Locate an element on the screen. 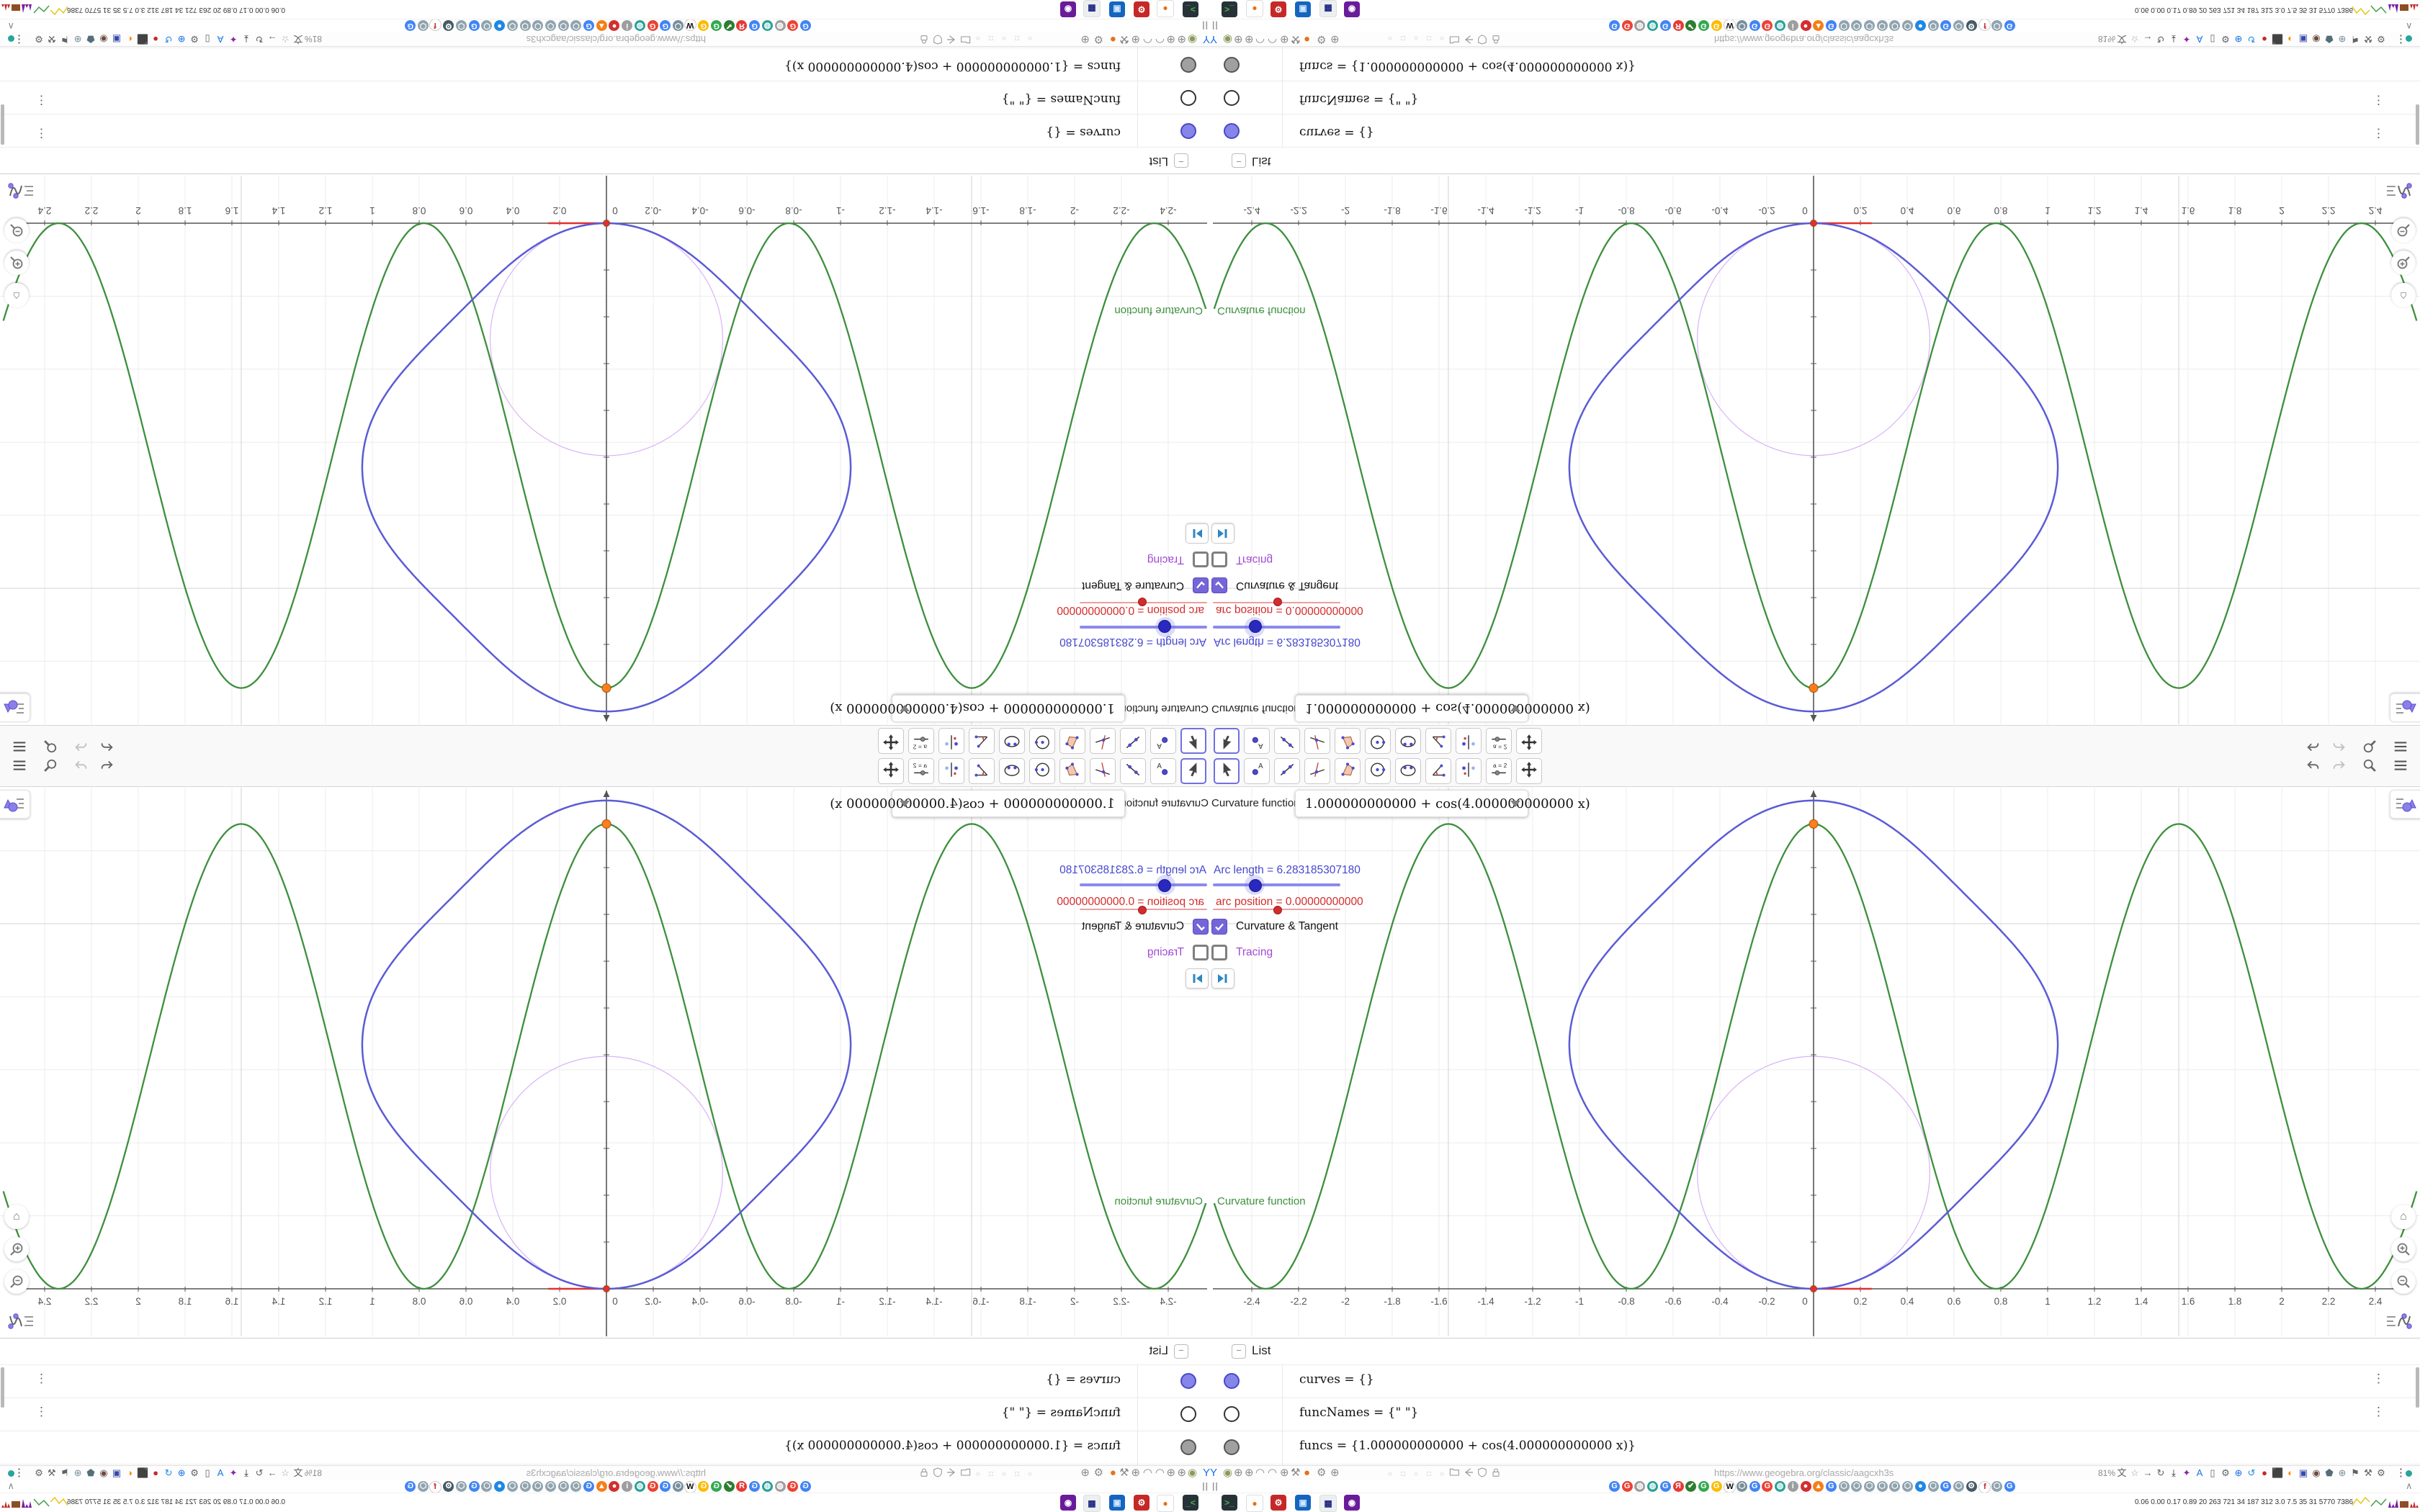 Image resolution: width=2420 pixels, height=1512 pixels. zoom-out-button is located at coordinates (16, 230).